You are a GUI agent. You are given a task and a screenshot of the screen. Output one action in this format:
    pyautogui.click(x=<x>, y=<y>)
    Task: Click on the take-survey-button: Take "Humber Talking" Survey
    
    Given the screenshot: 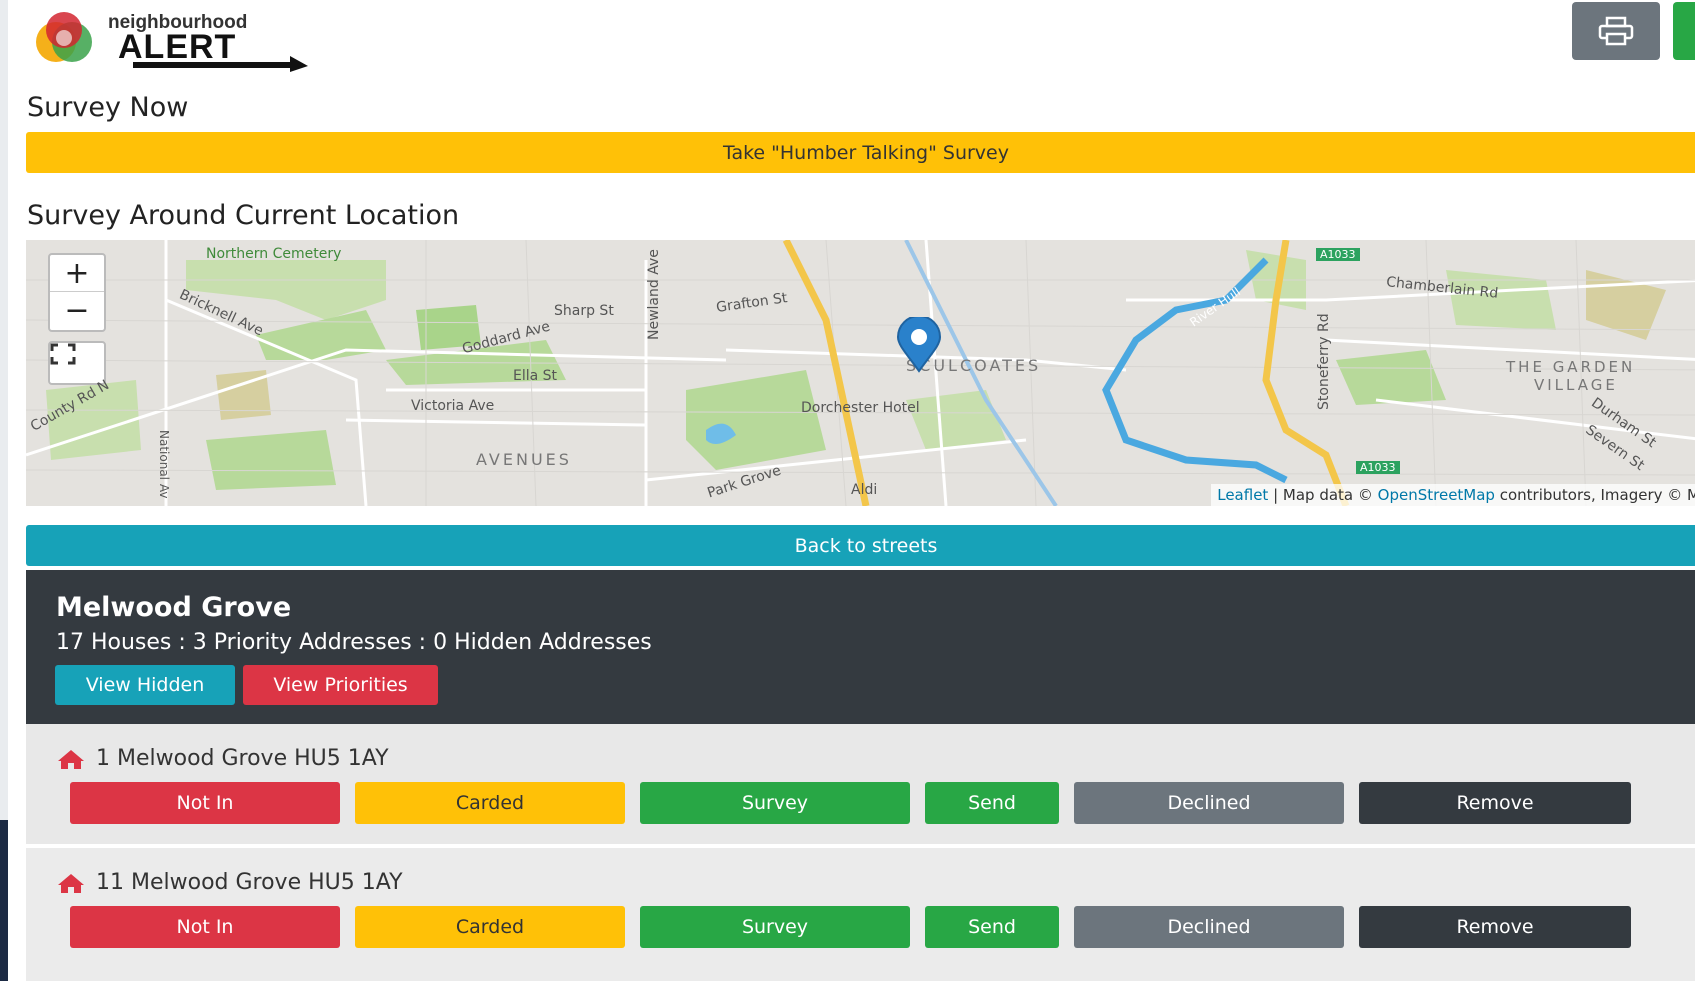 What is the action you would take?
    pyautogui.click(x=860, y=152)
    